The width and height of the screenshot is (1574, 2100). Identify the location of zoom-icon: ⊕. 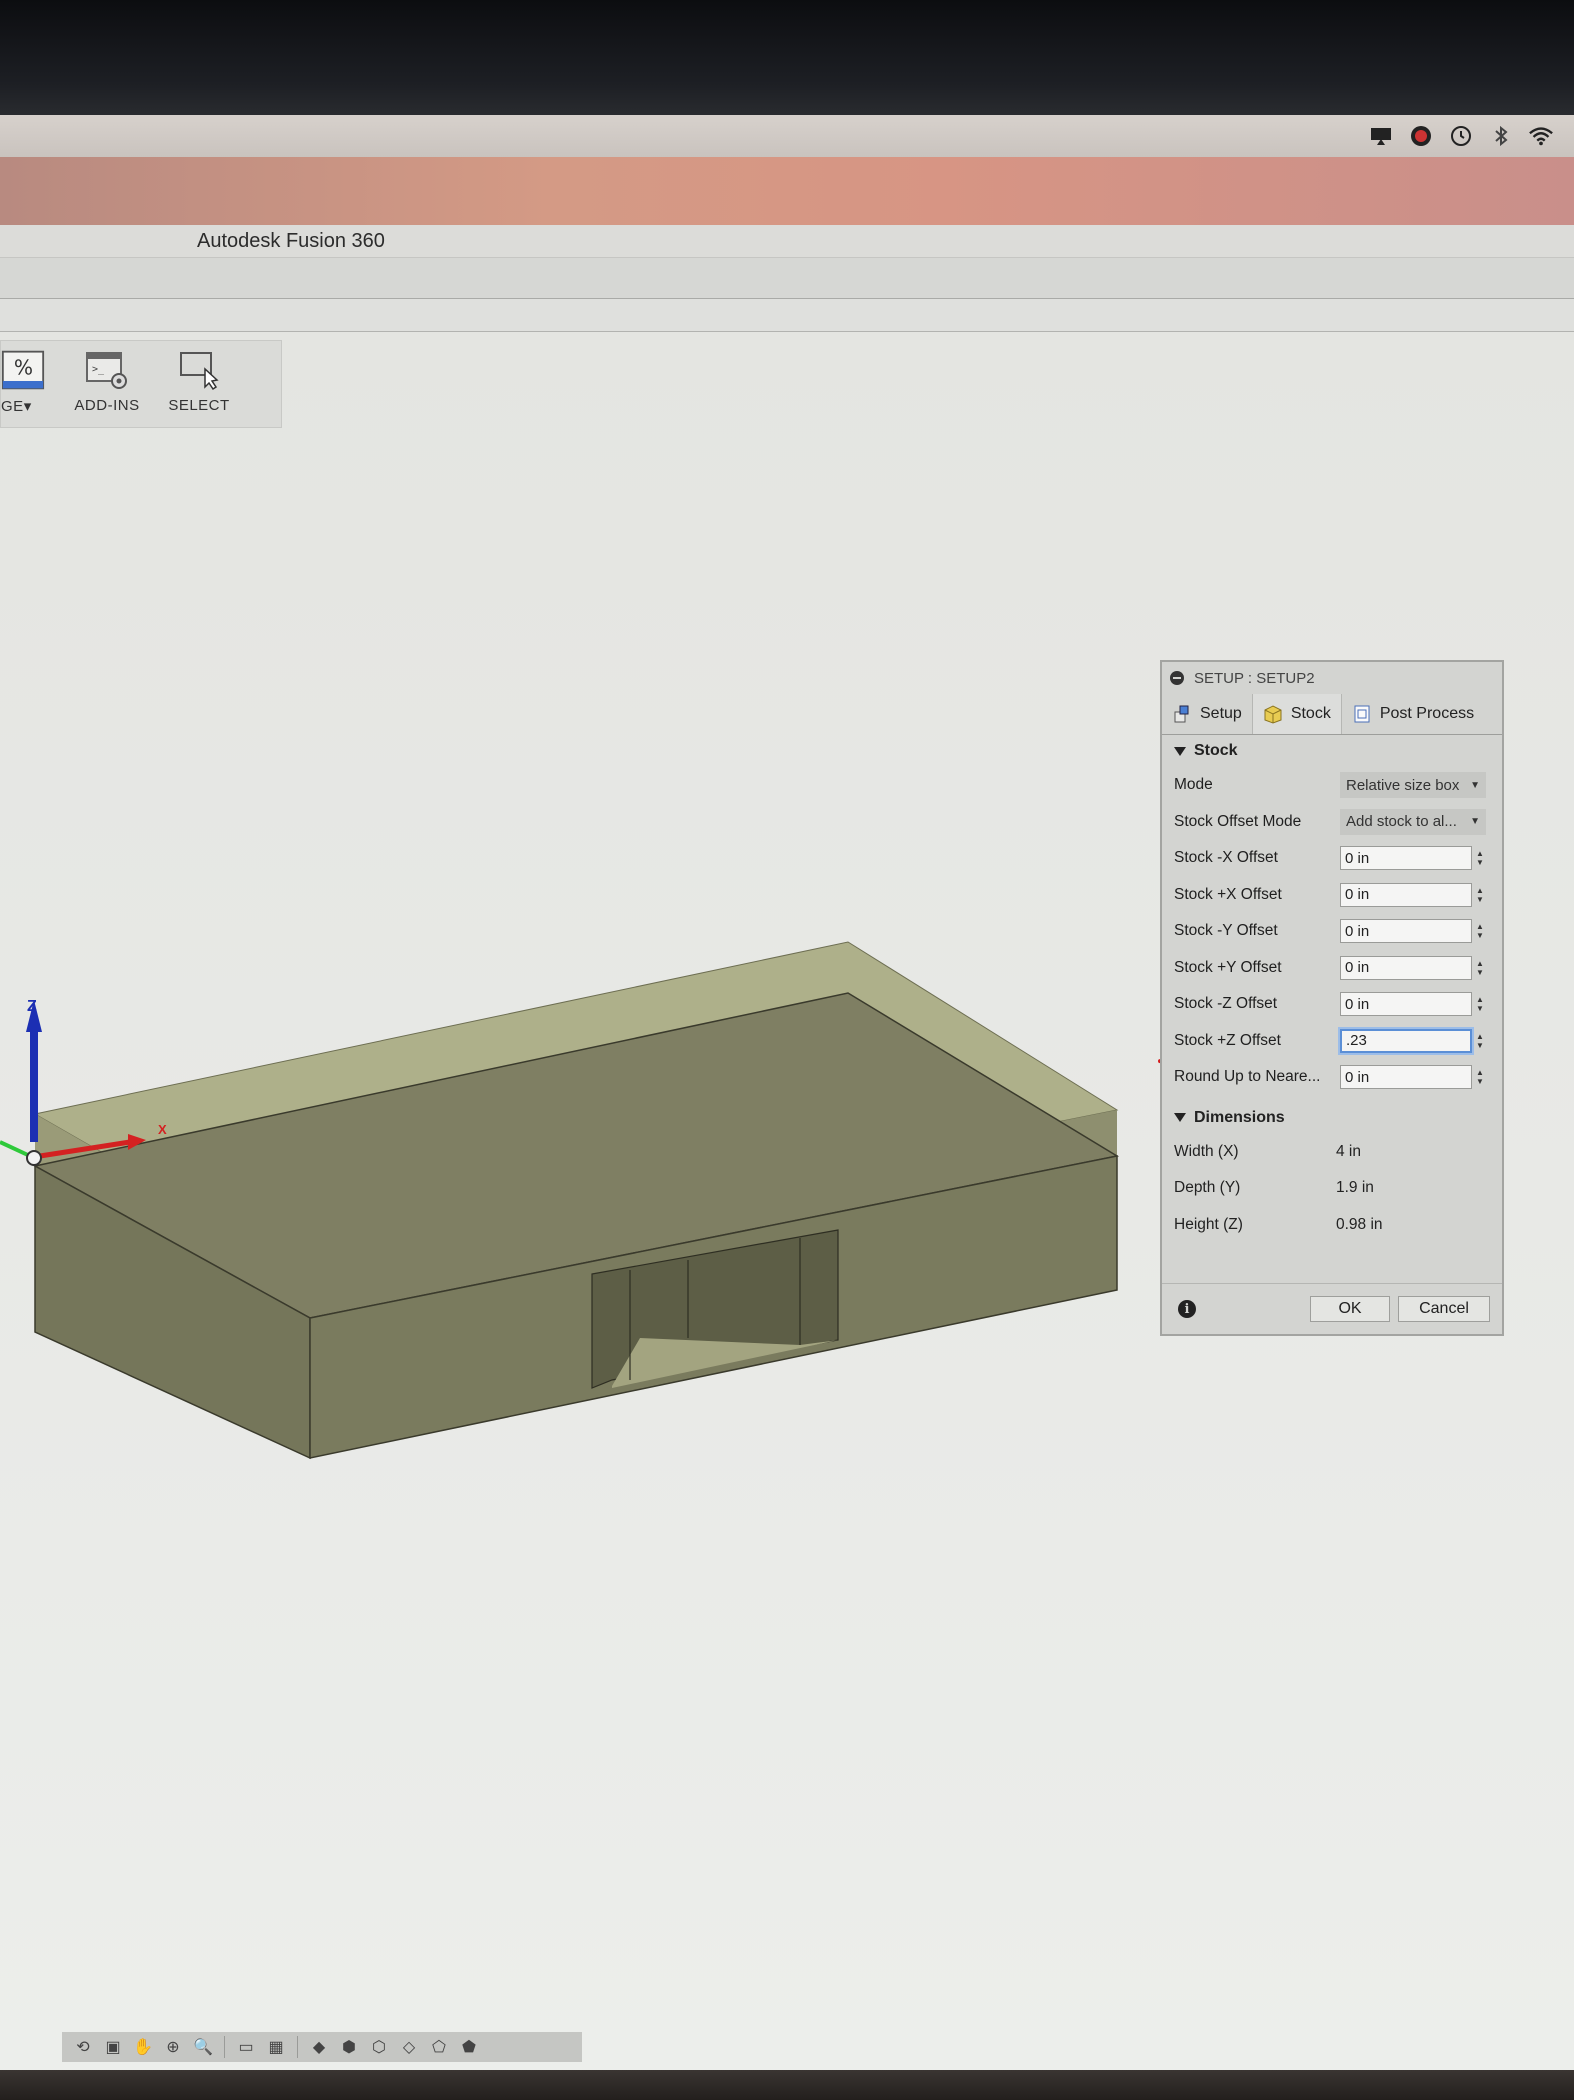
(173, 2047).